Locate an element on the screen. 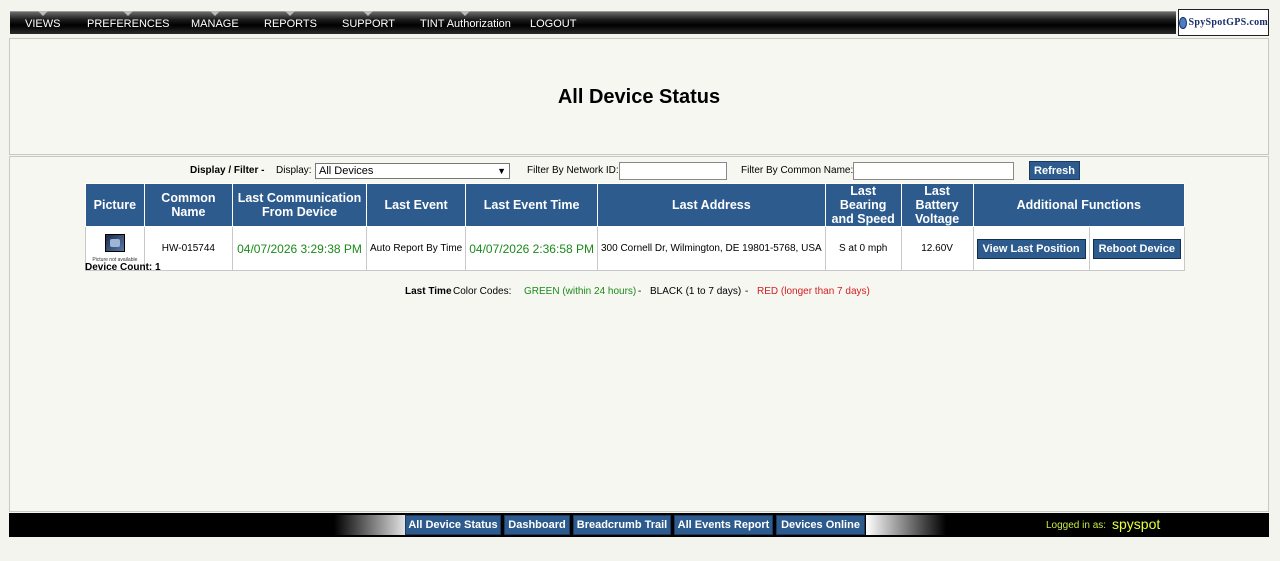 Image resolution: width=1280 pixels, height=561 pixels. header-common-name: Common Name is located at coordinates (188, 205).